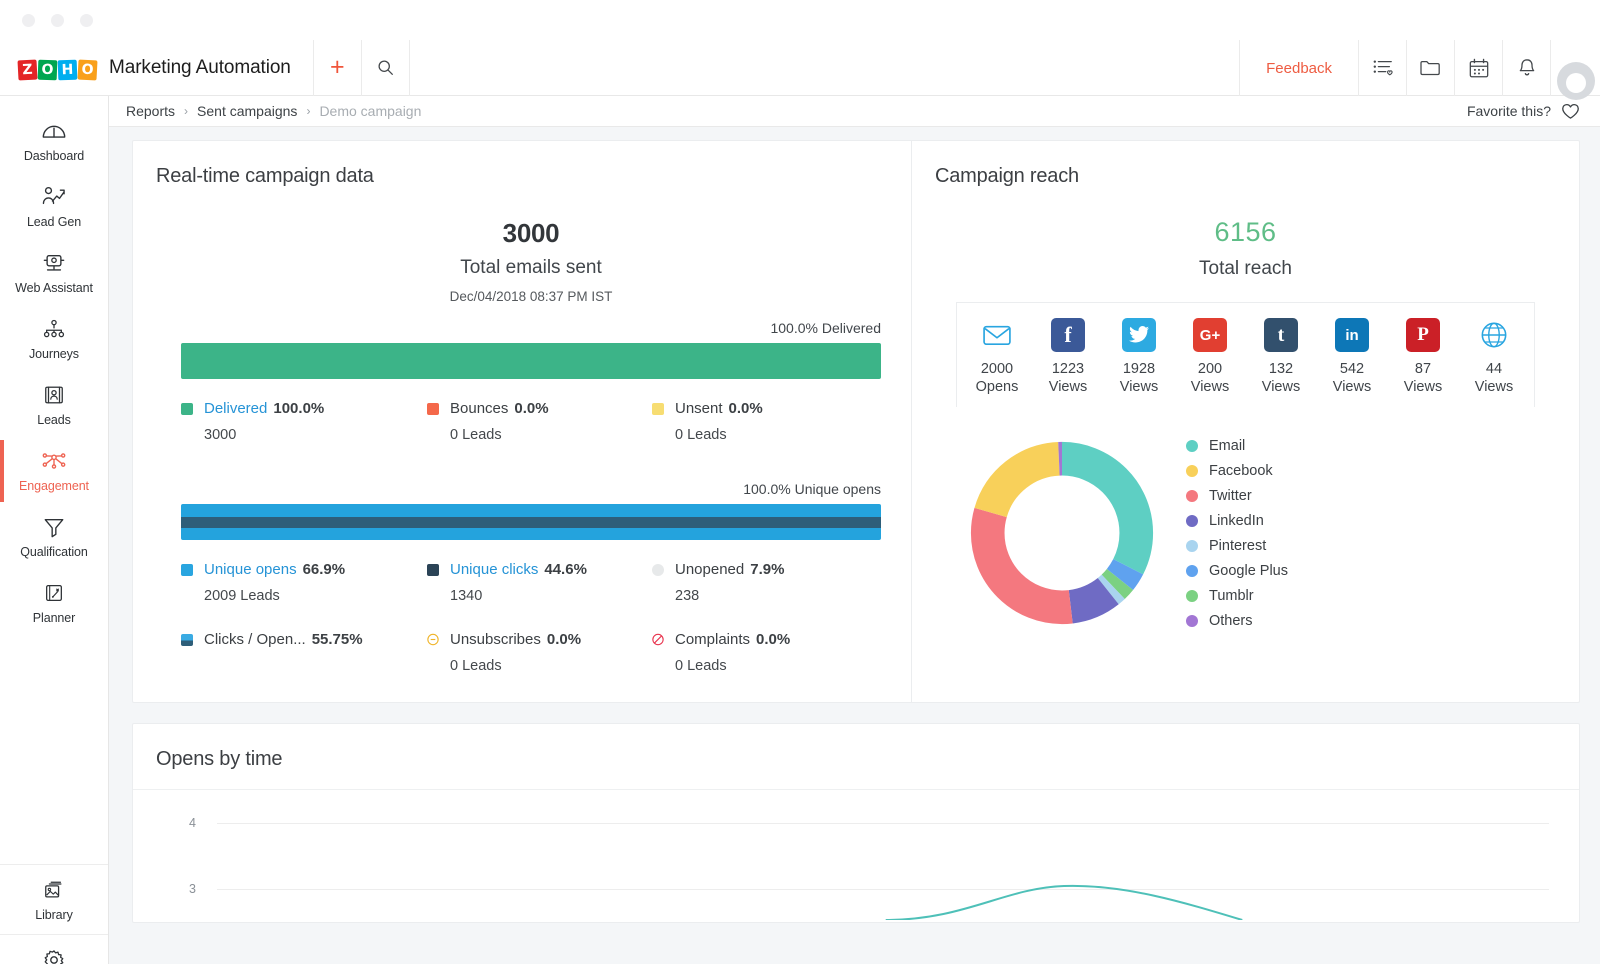  Describe the element at coordinates (187, 639) in the screenshot. I see `clicks-opens-swatch` at that location.